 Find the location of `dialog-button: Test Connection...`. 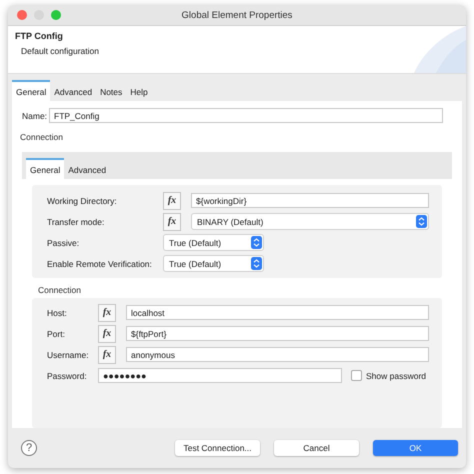

dialog-button: Test Connection... is located at coordinates (217, 448).